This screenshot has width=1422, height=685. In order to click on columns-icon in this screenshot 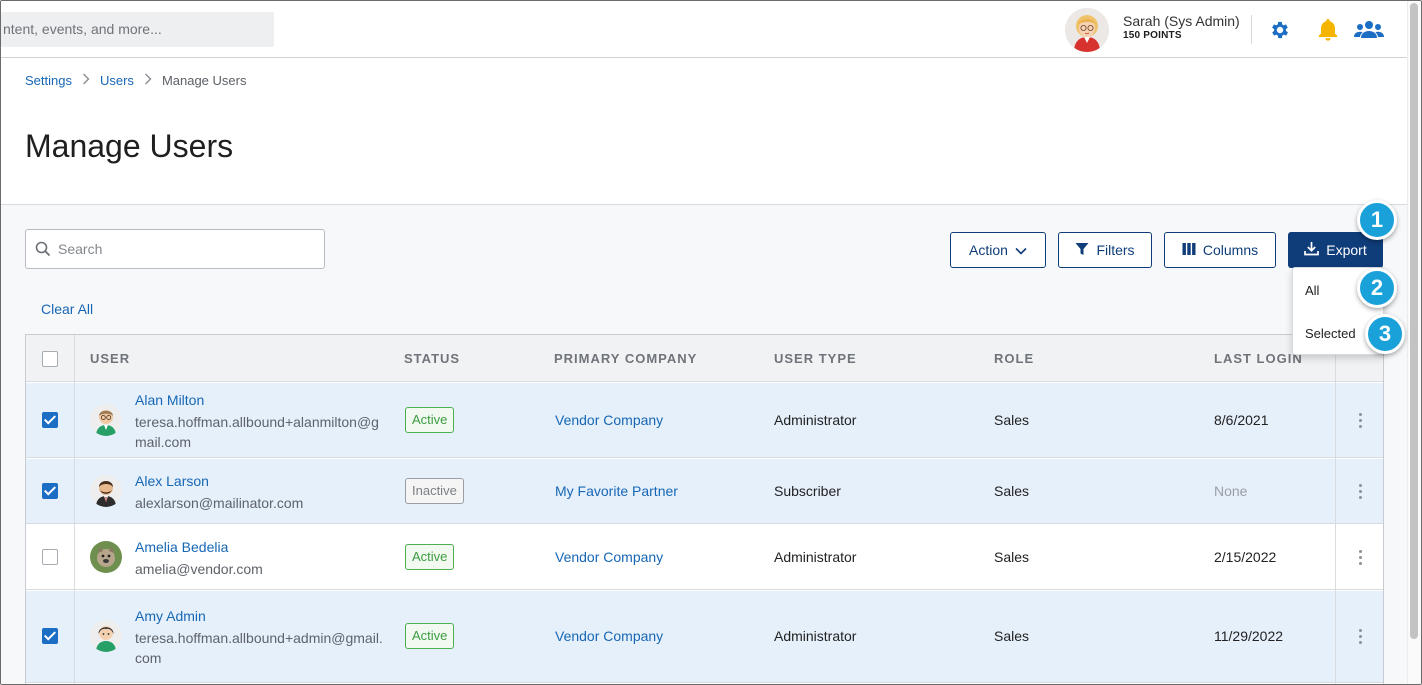, I will do `click(1189, 250)`.